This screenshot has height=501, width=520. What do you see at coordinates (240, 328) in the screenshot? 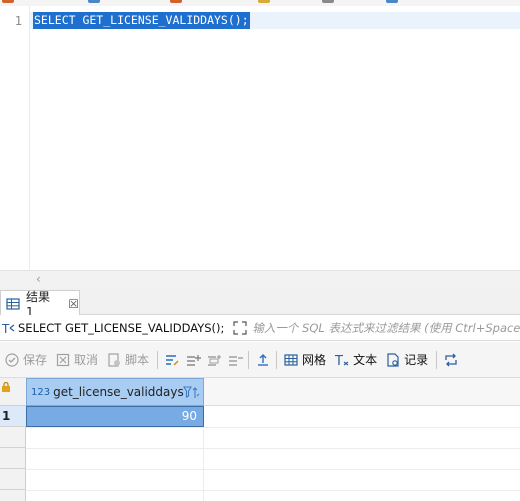
I see `expand-icon` at bounding box center [240, 328].